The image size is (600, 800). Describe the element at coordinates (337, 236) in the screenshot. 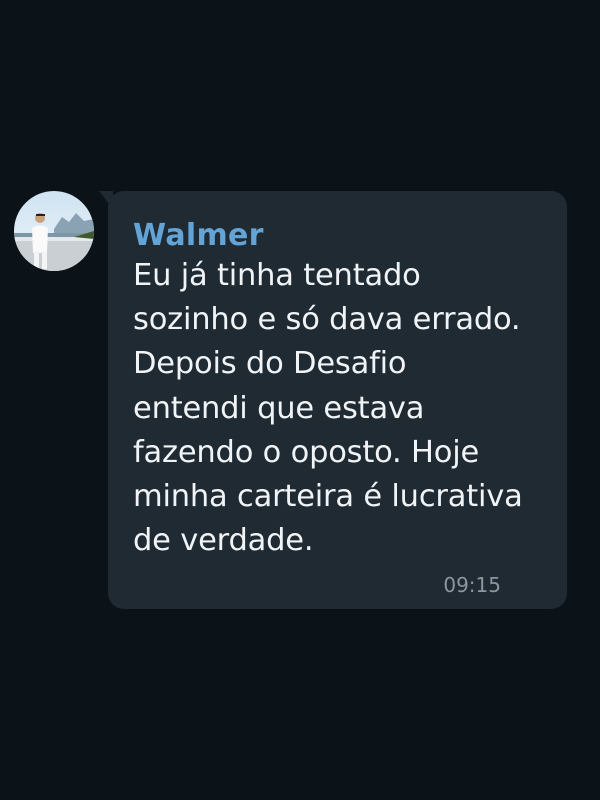

I see `sender-name: Walmer` at that location.